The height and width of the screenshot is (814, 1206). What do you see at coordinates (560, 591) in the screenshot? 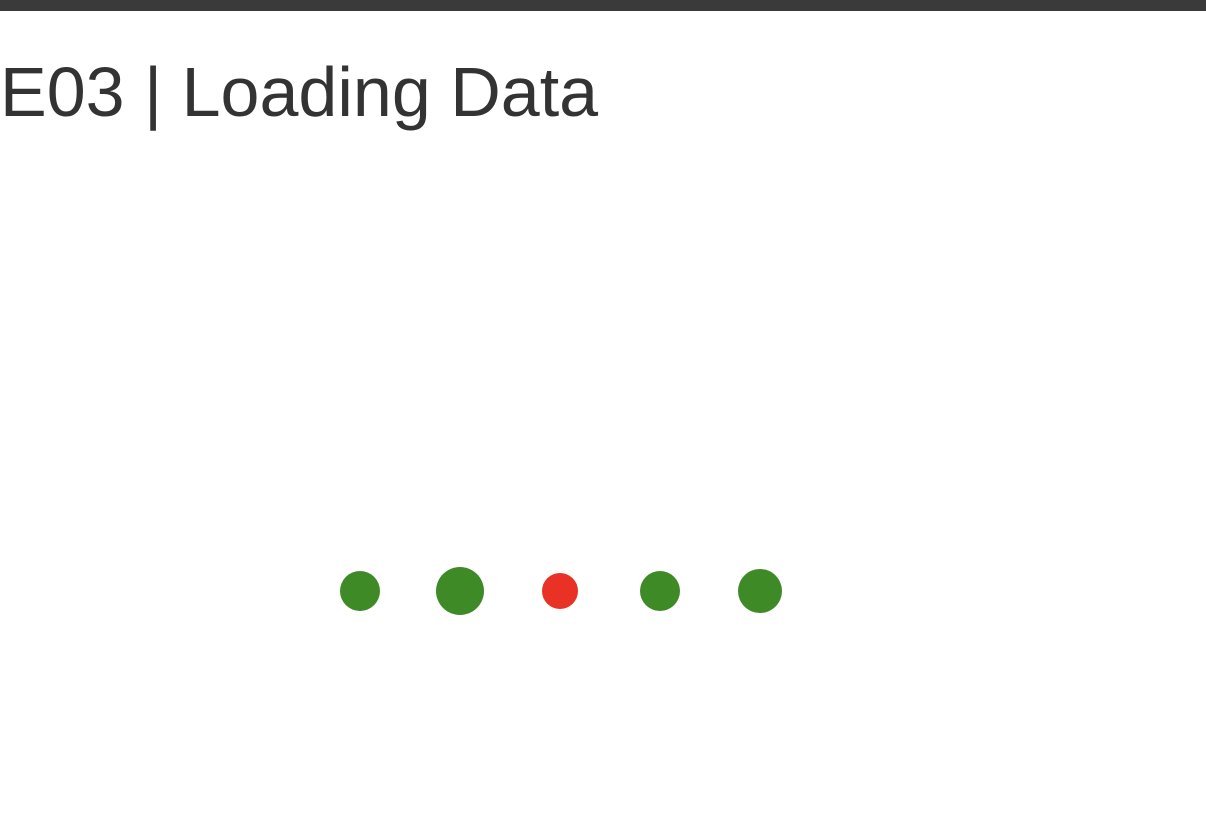
I see `loading-dot-active` at bounding box center [560, 591].